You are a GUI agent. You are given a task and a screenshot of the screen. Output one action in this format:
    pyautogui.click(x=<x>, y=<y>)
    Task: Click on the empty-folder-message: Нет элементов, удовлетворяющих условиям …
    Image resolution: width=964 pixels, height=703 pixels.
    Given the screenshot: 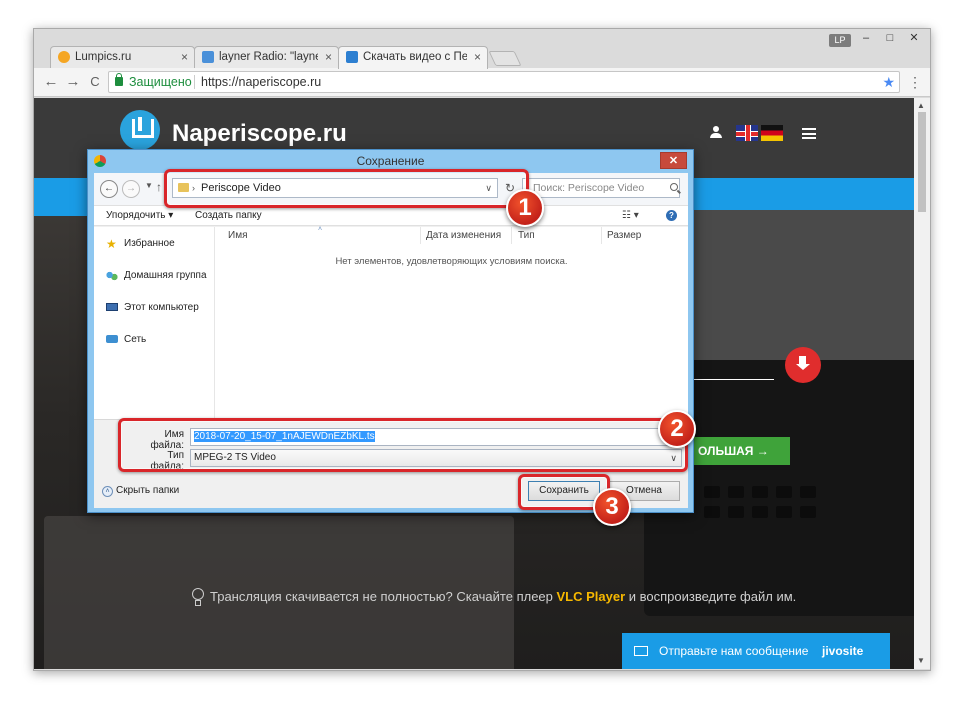 What is the action you would take?
    pyautogui.click(x=451, y=261)
    